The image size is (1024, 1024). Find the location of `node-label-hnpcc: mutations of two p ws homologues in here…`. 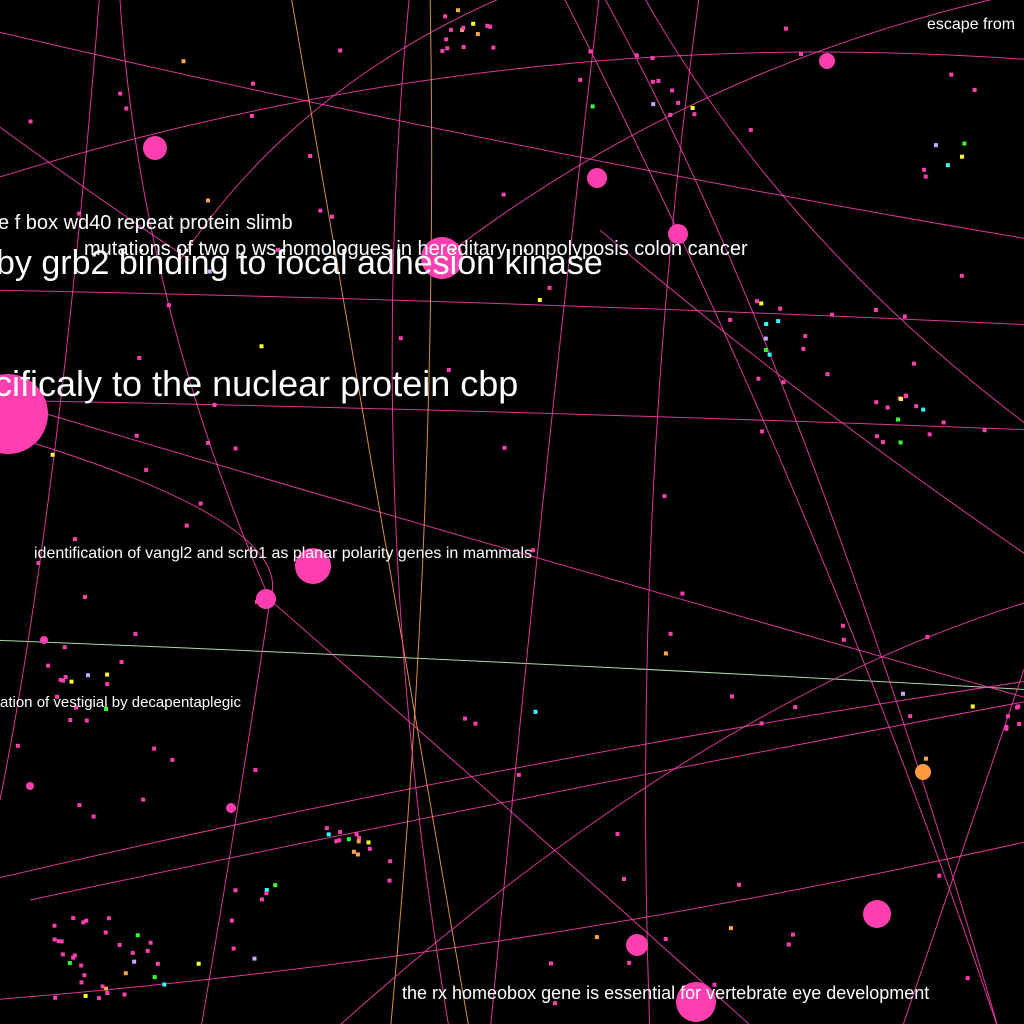

node-label-hnpcc: mutations of two p ws homologues in here… is located at coordinates (416, 249).